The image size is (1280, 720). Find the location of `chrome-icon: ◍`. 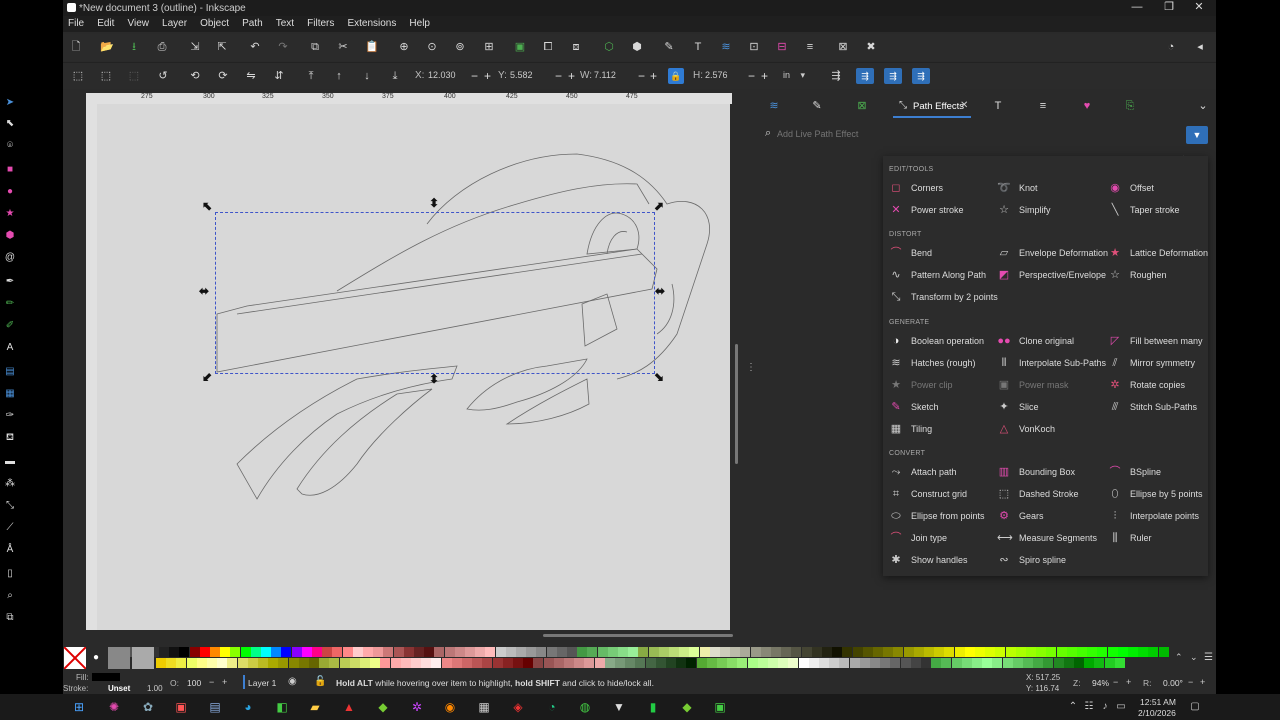

chrome-icon: ◍ is located at coordinates (585, 707).